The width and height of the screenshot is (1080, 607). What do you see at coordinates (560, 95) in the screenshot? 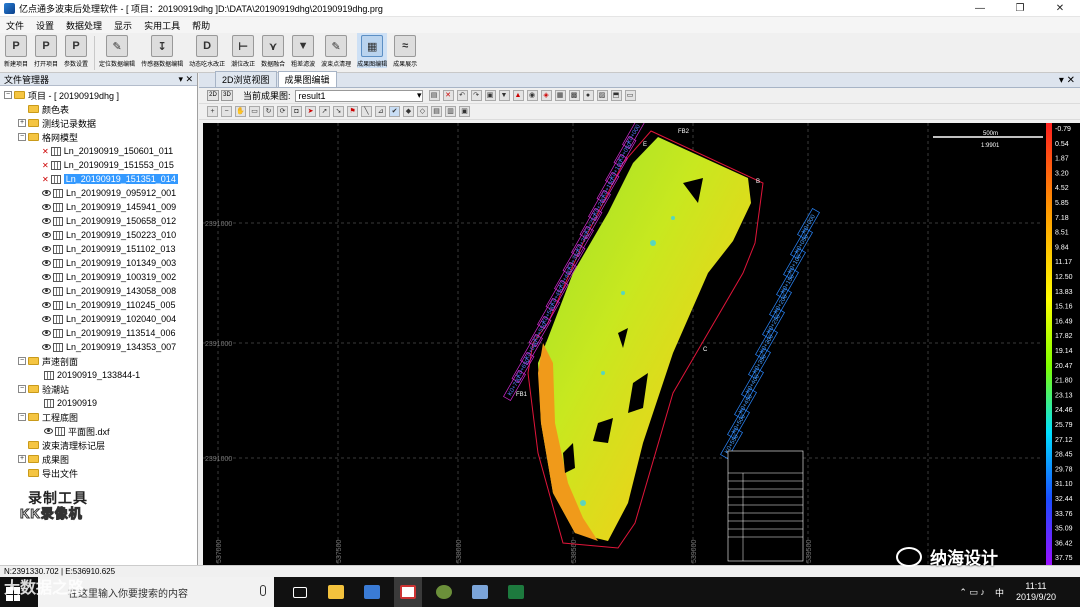
I see `palette-icon: ▦` at bounding box center [560, 95].